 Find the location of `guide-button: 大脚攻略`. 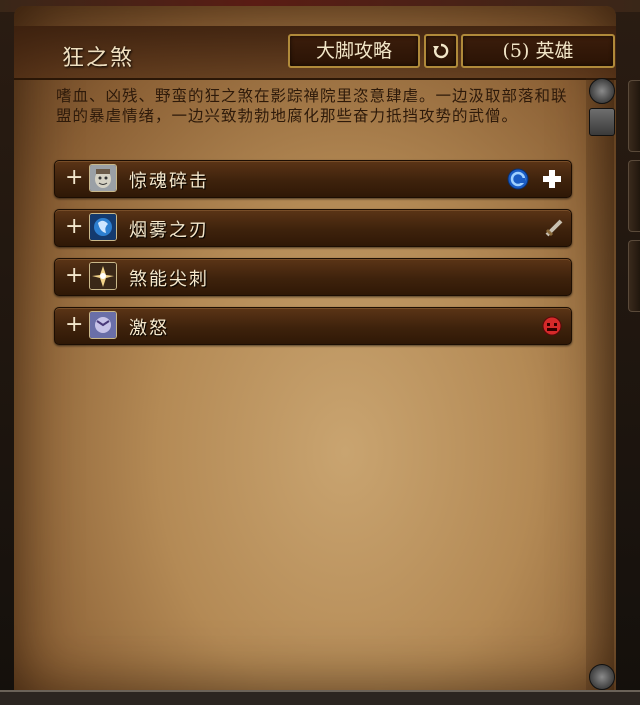

guide-button: 大脚攻略 is located at coordinates (354, 51).